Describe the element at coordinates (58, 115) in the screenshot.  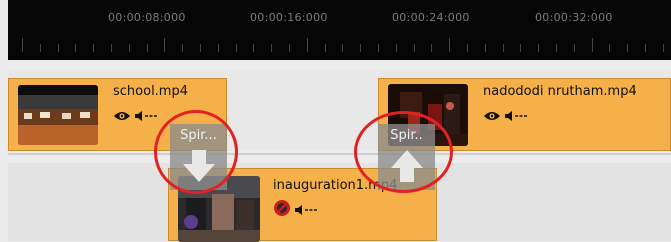
I see `clip-thumbnail` at that location.